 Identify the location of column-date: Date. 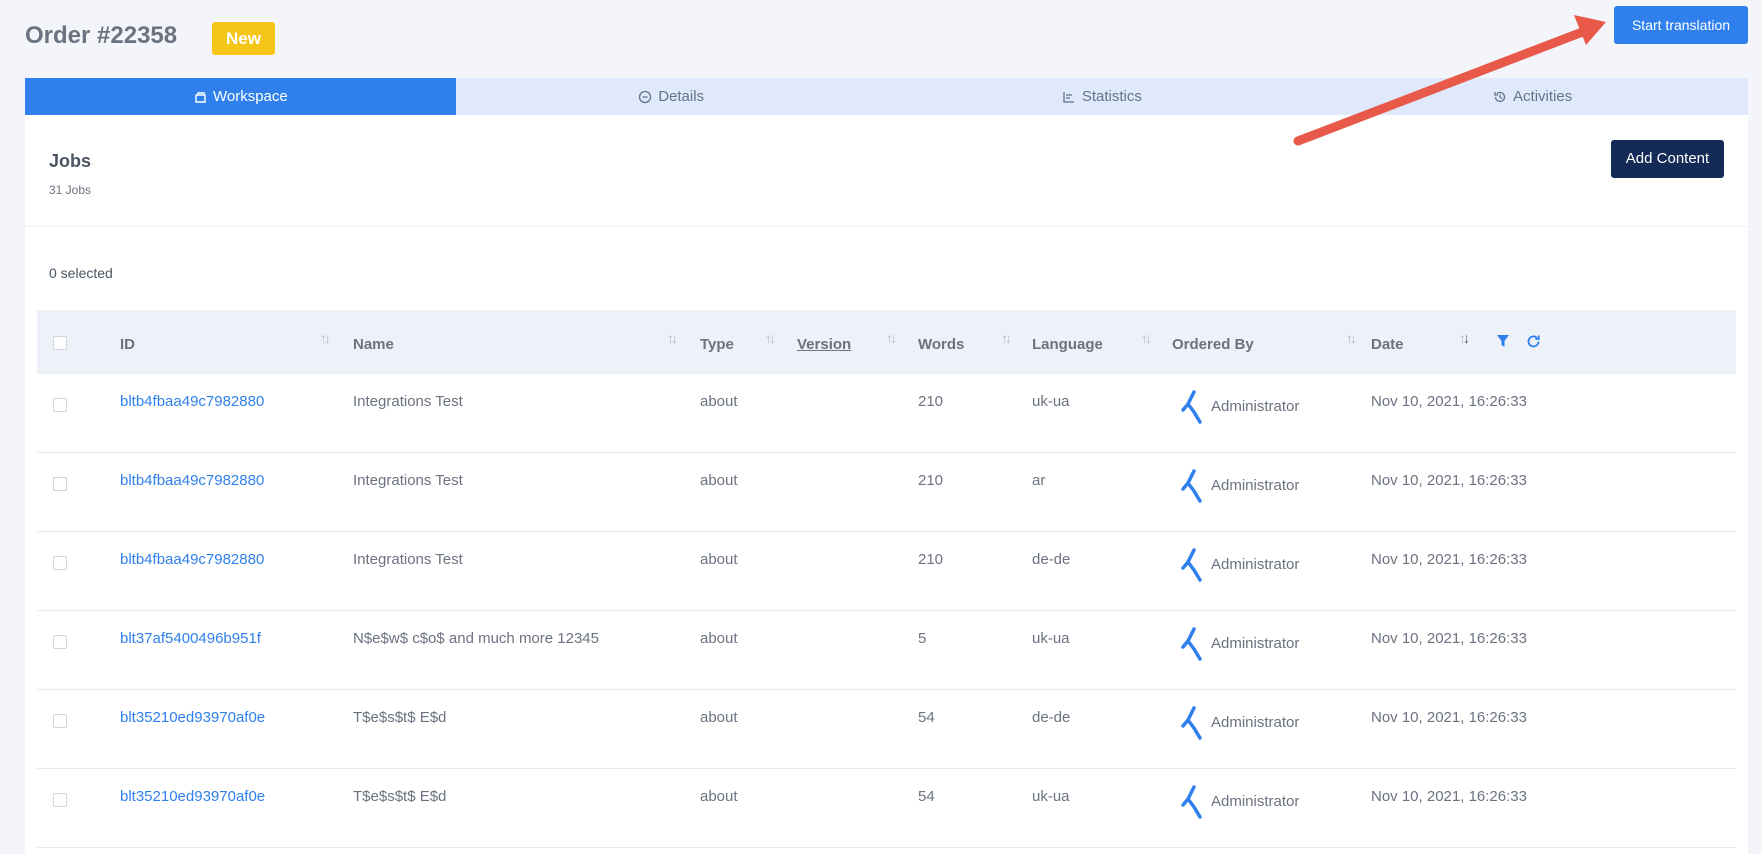
(1387, 344).